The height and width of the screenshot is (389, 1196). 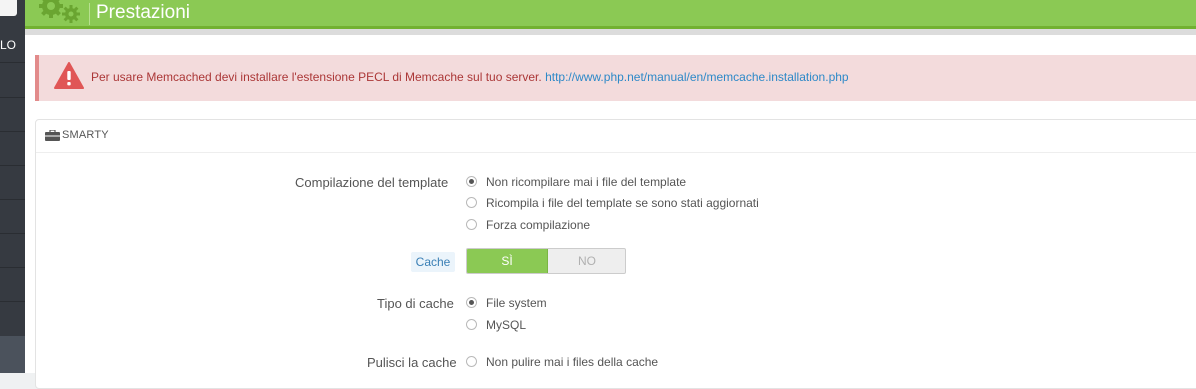 I want to click on sidebar: LO, so click(x=12, y=186).